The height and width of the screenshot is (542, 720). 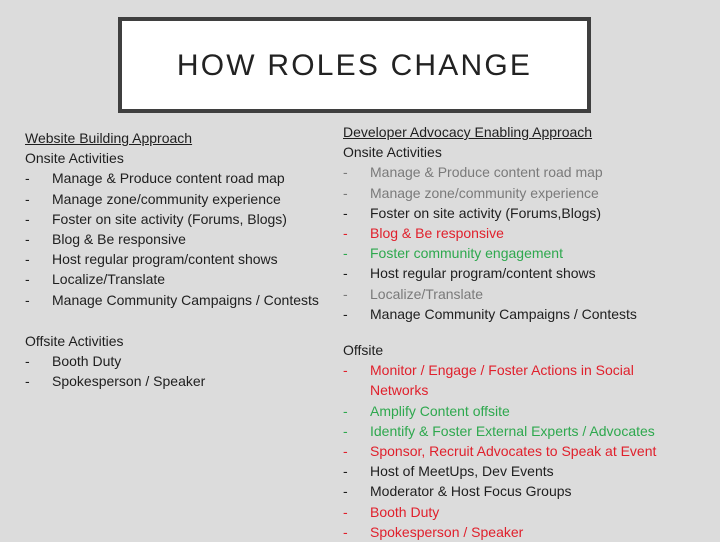 I want to click on list-item: - Moderator & Host Focus Groups, so click(x=508, y=491).